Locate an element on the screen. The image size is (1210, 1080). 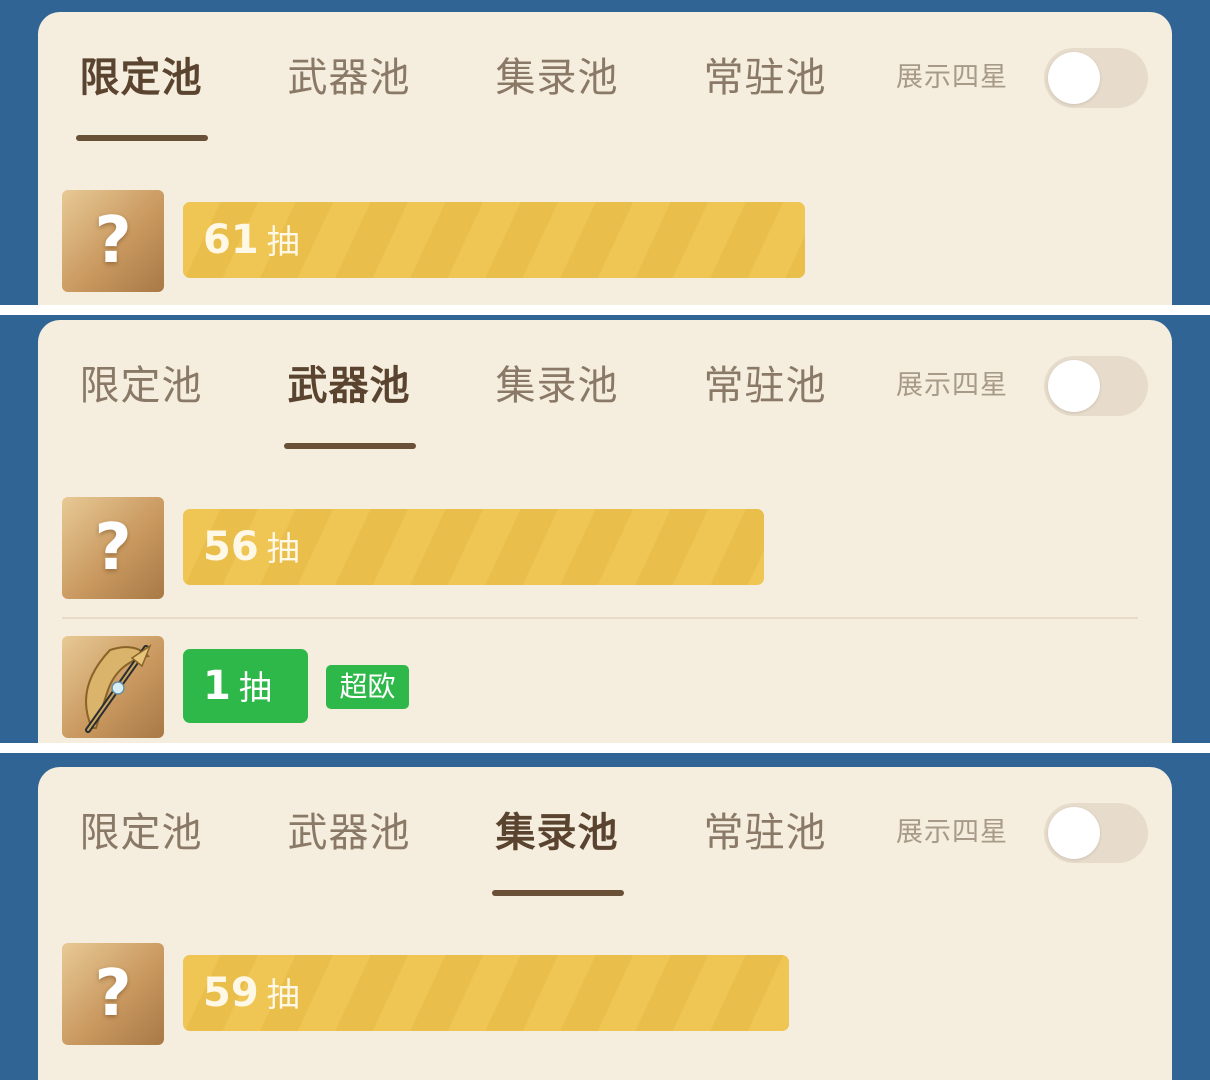
pull-count: 59 抽 is located at coordinates (251, 993).